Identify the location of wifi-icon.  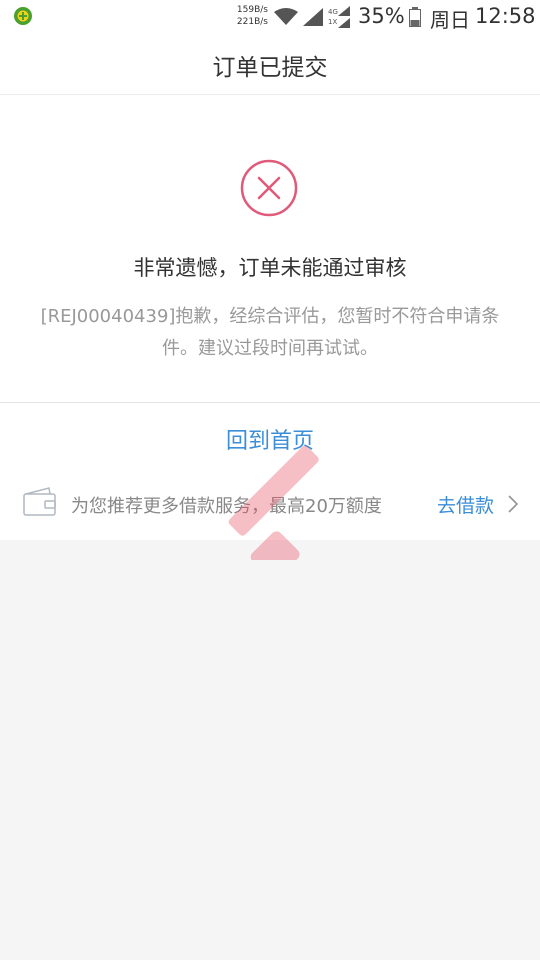
(286, 16).